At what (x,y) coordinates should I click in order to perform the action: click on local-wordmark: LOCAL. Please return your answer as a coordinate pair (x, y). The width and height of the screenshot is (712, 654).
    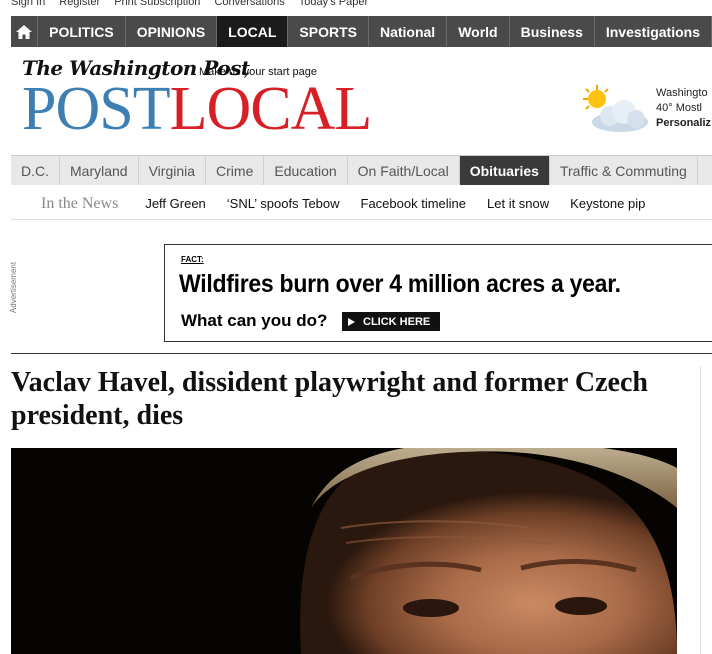
    Looking at the image, I should click on (271, 109).